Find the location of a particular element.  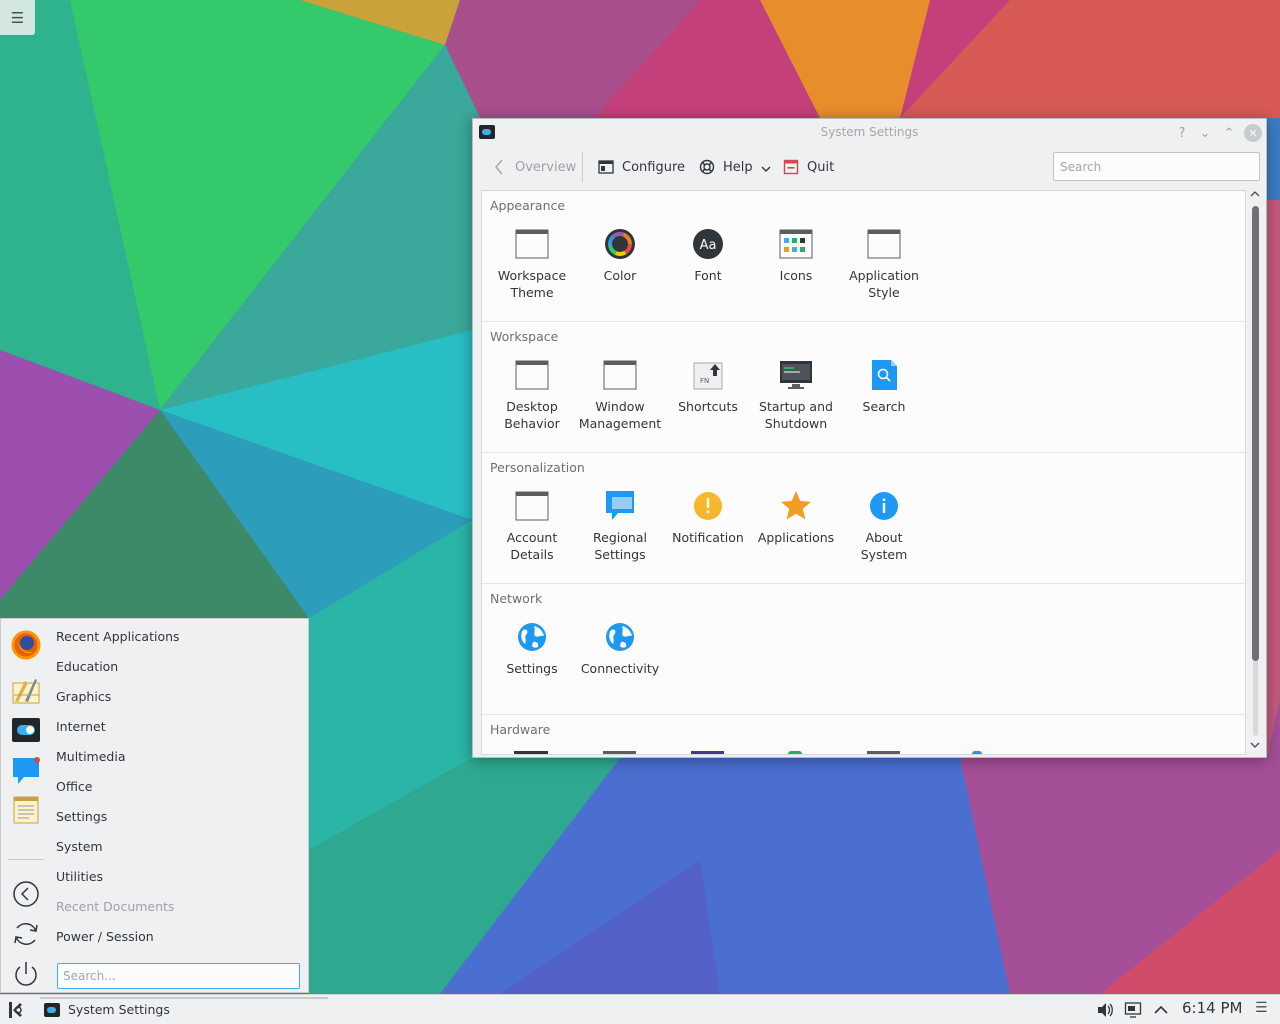

launcher-favorites-sidebar is located at coordinates (26, 806).